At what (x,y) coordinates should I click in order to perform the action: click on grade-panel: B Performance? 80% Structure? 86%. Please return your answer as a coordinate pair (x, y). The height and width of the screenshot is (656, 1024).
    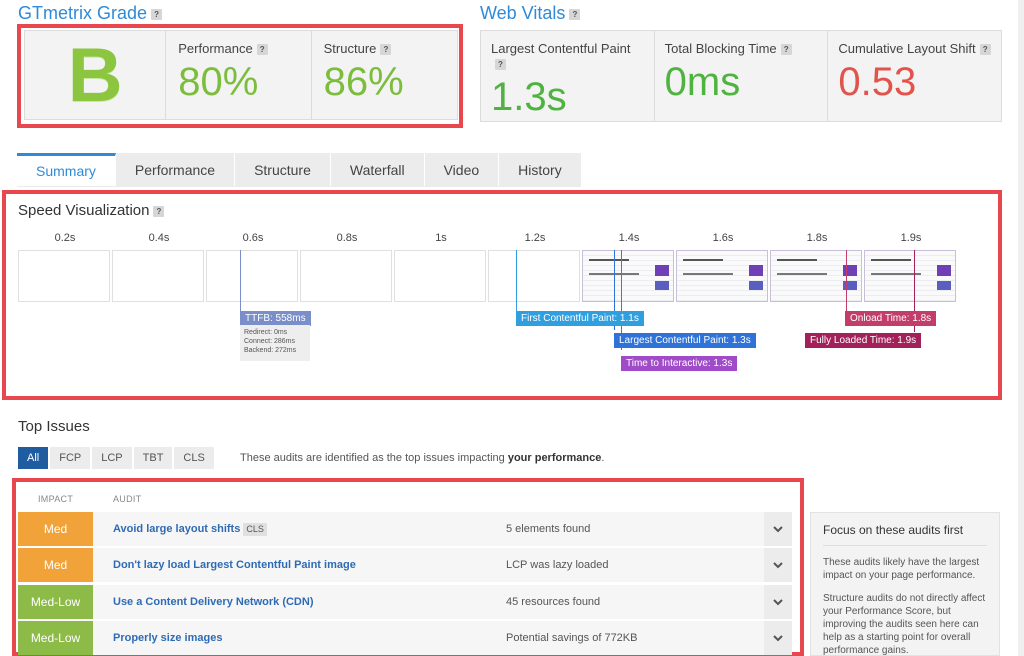
    Looking at the image, I should click on (241, 75).